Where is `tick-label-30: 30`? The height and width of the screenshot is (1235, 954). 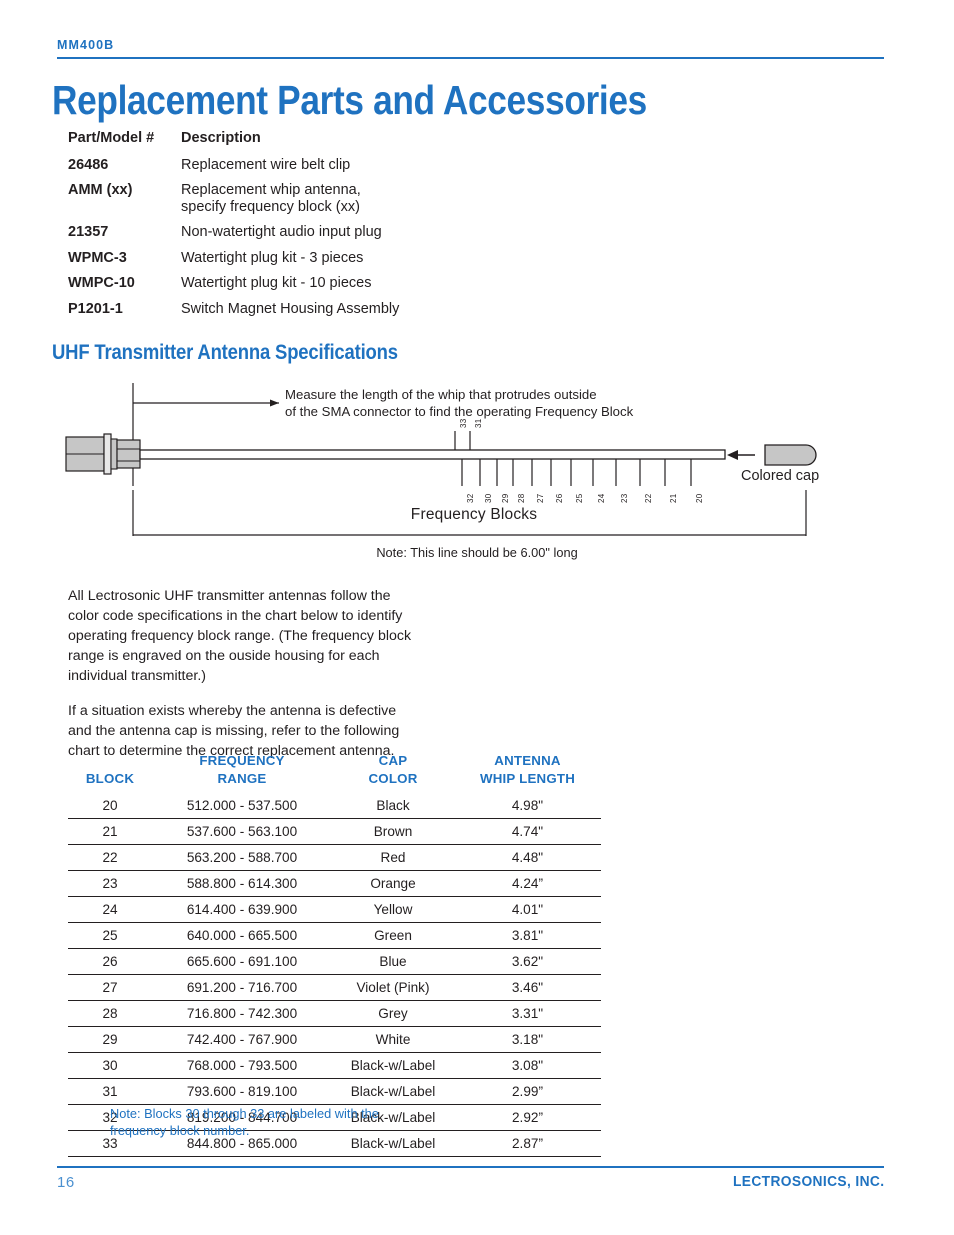
tick-label-30: 30 is located at coordinates (488, 498).